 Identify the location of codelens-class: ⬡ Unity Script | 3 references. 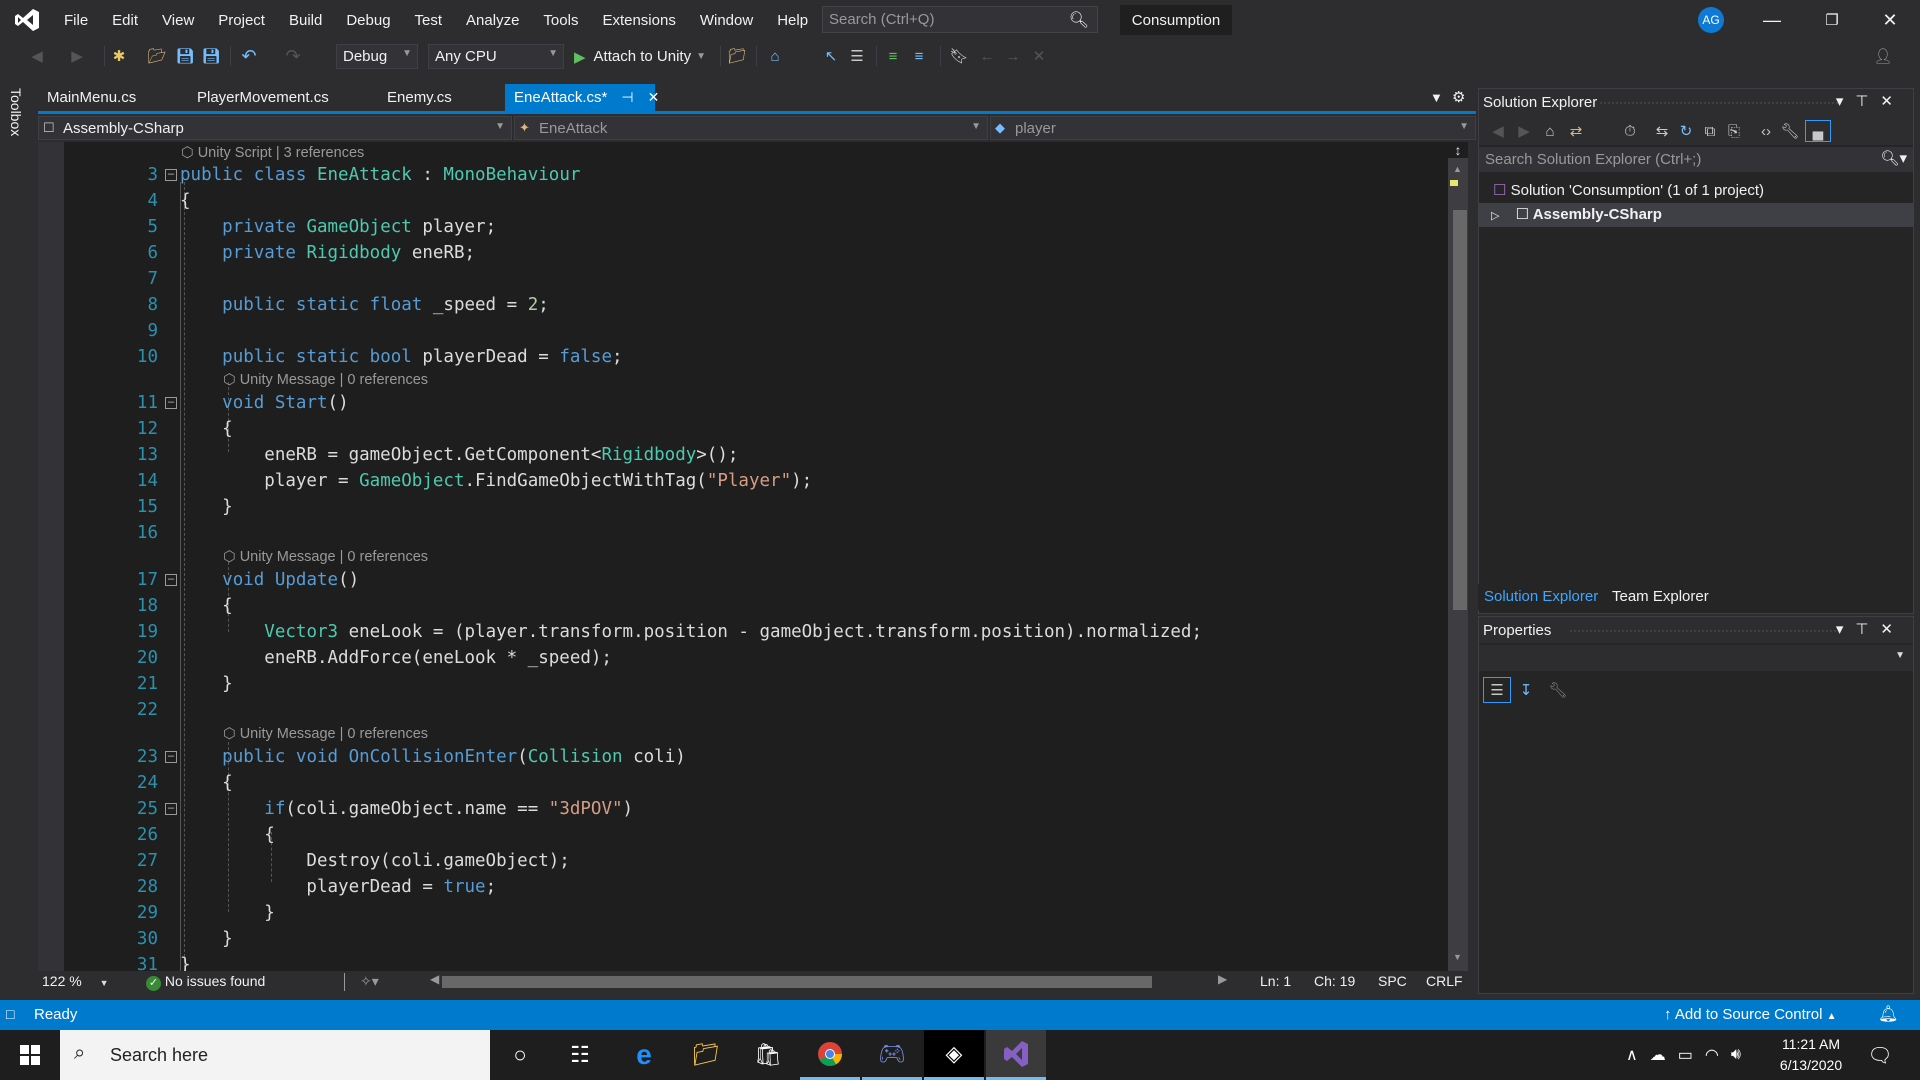
(272, 153).